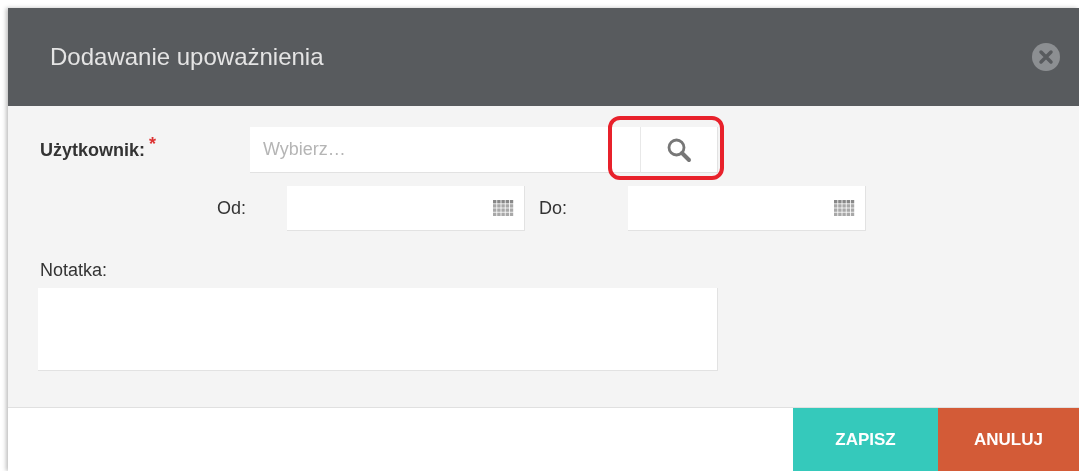  What do you see at coordinates (231, 208) in the screenshot?
I see `field-label: Od:` at bounding box center [231, 208].